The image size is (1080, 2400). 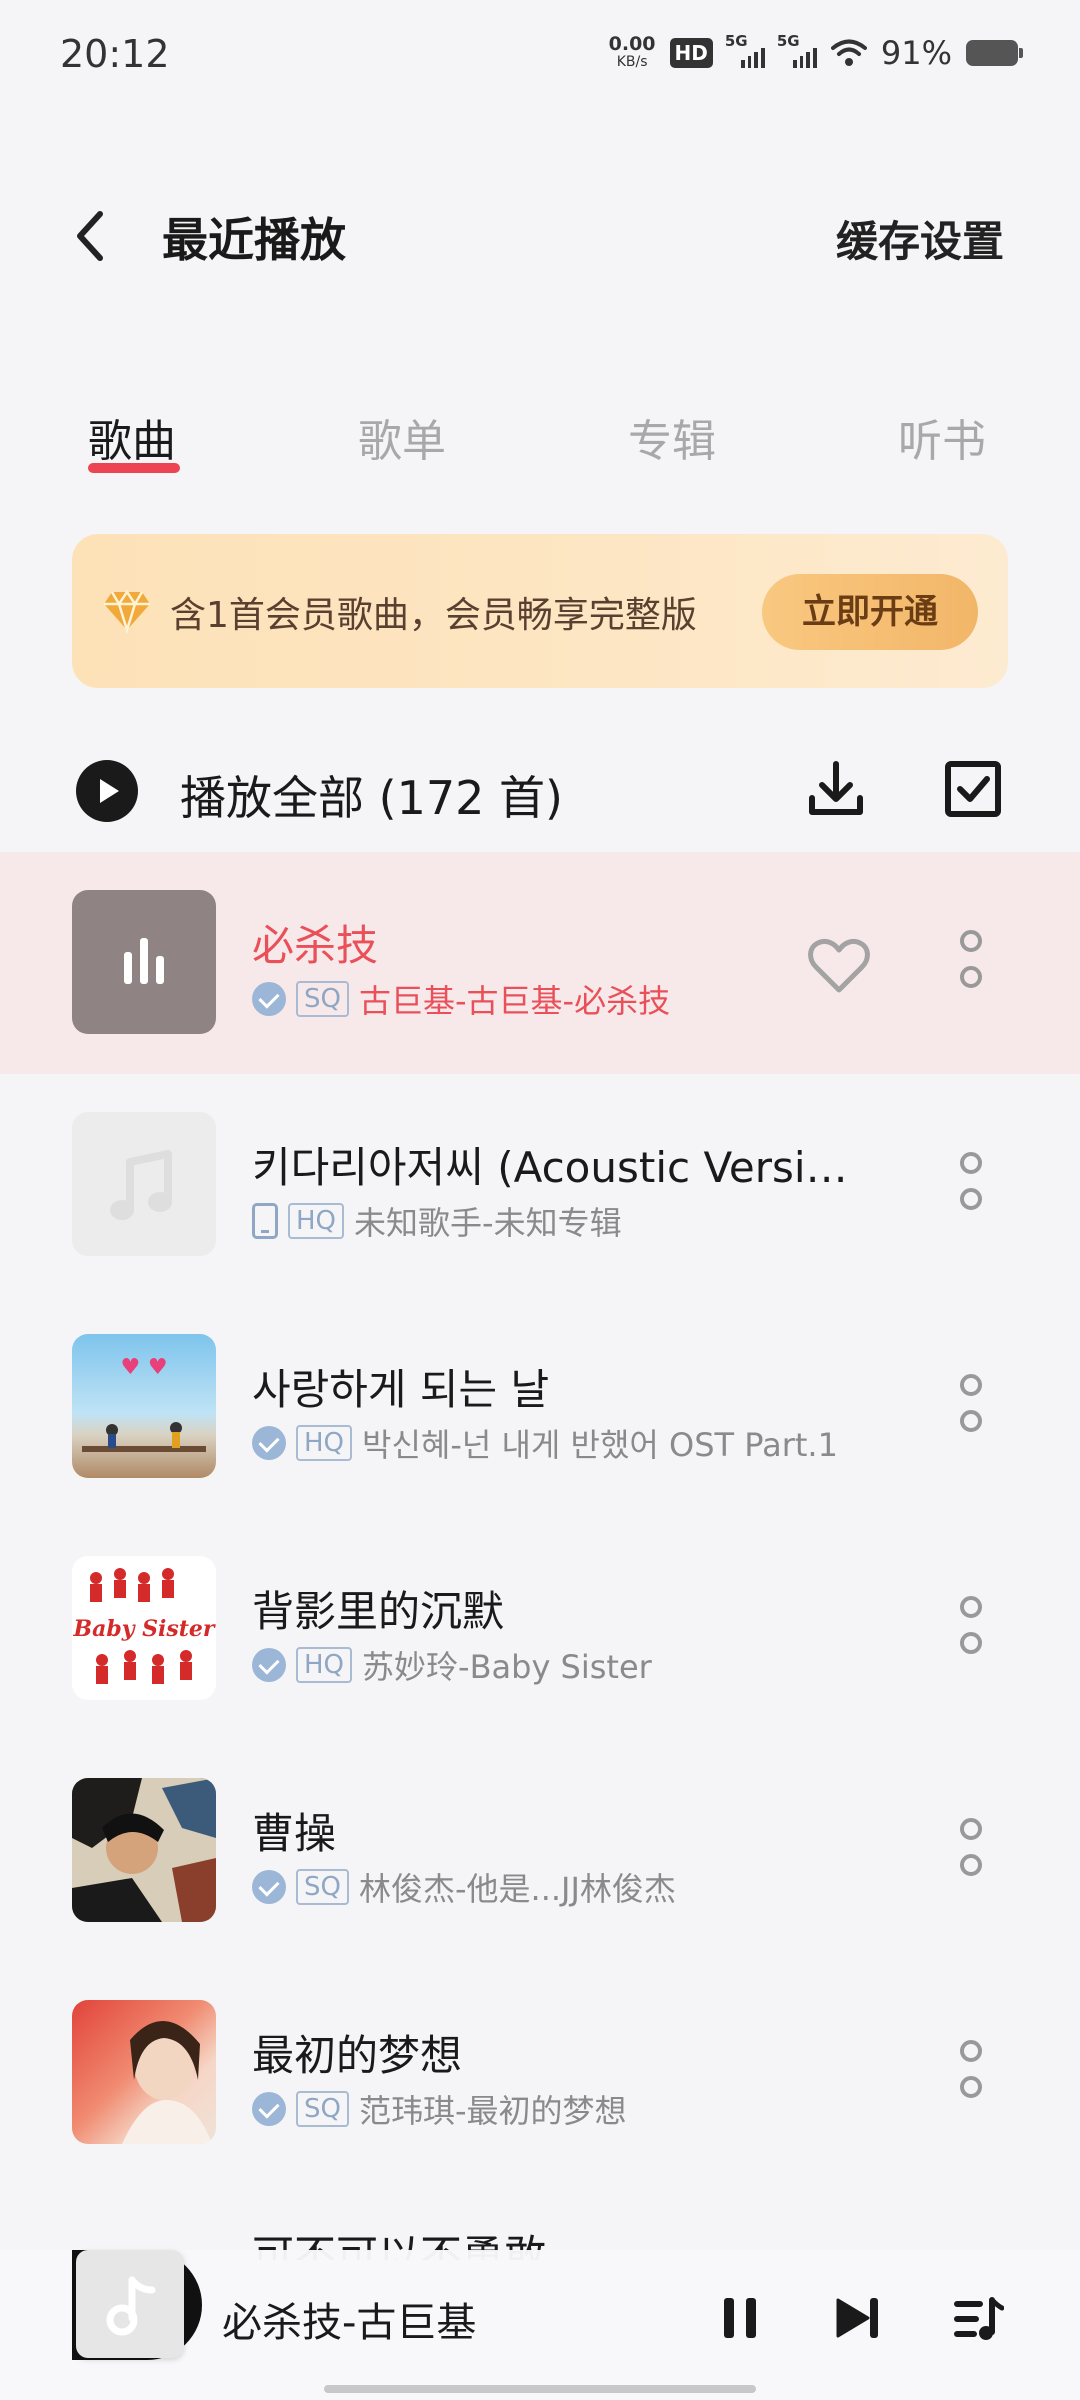 What do you see at coordinates (740, 2318) in the screenshot?
I see `pause-icon` at bounding box center [740, 2318].